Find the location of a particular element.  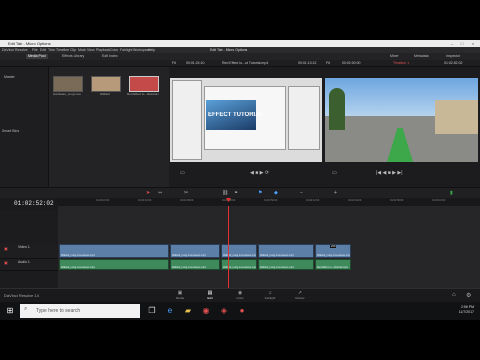

zoom-in-icon: + is located at coordinates (335, 193).